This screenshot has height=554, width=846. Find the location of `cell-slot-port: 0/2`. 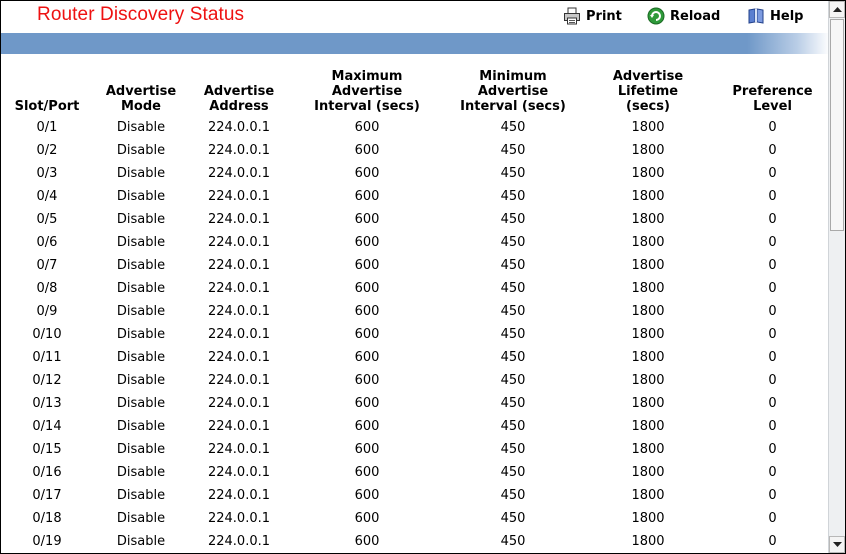

cell-slot-port: 0/2 is located at coordinates (47, 150).